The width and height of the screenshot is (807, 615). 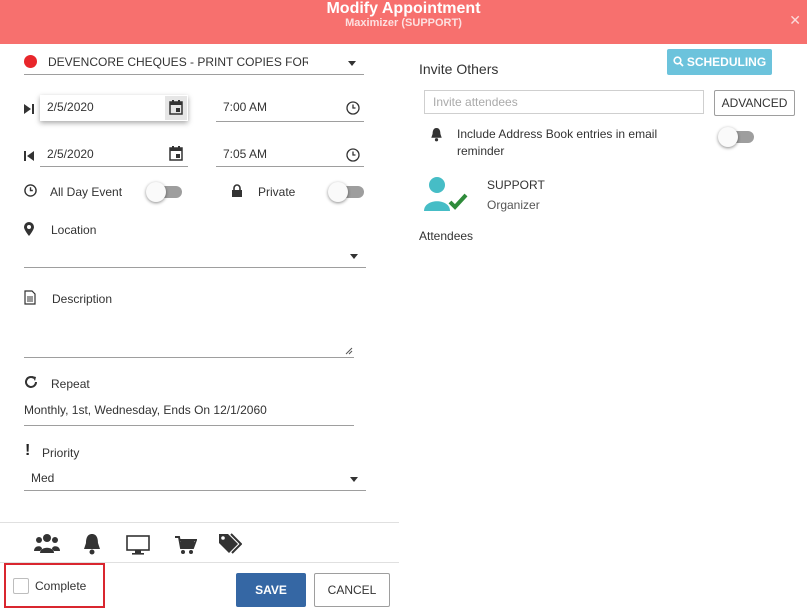 I want to click on location-label: Location, so click(x=74, y=230).